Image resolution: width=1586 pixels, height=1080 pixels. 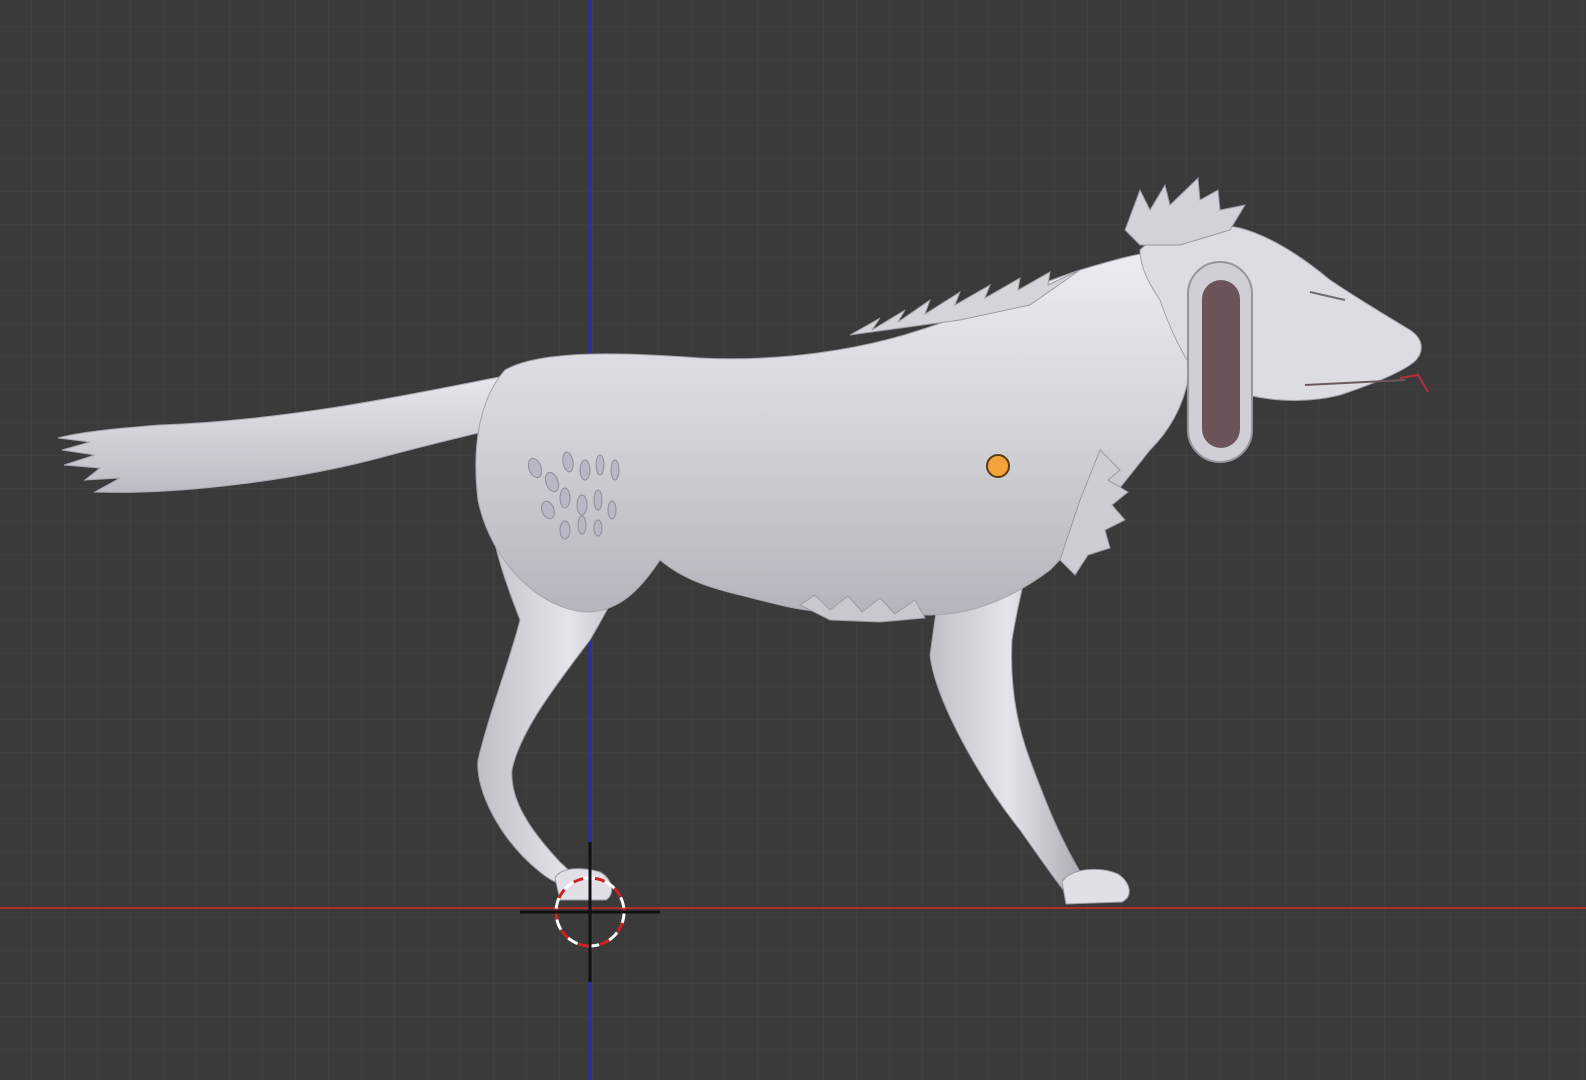 I want to click on wolf-hind-paw, so click(x=583, y=884).